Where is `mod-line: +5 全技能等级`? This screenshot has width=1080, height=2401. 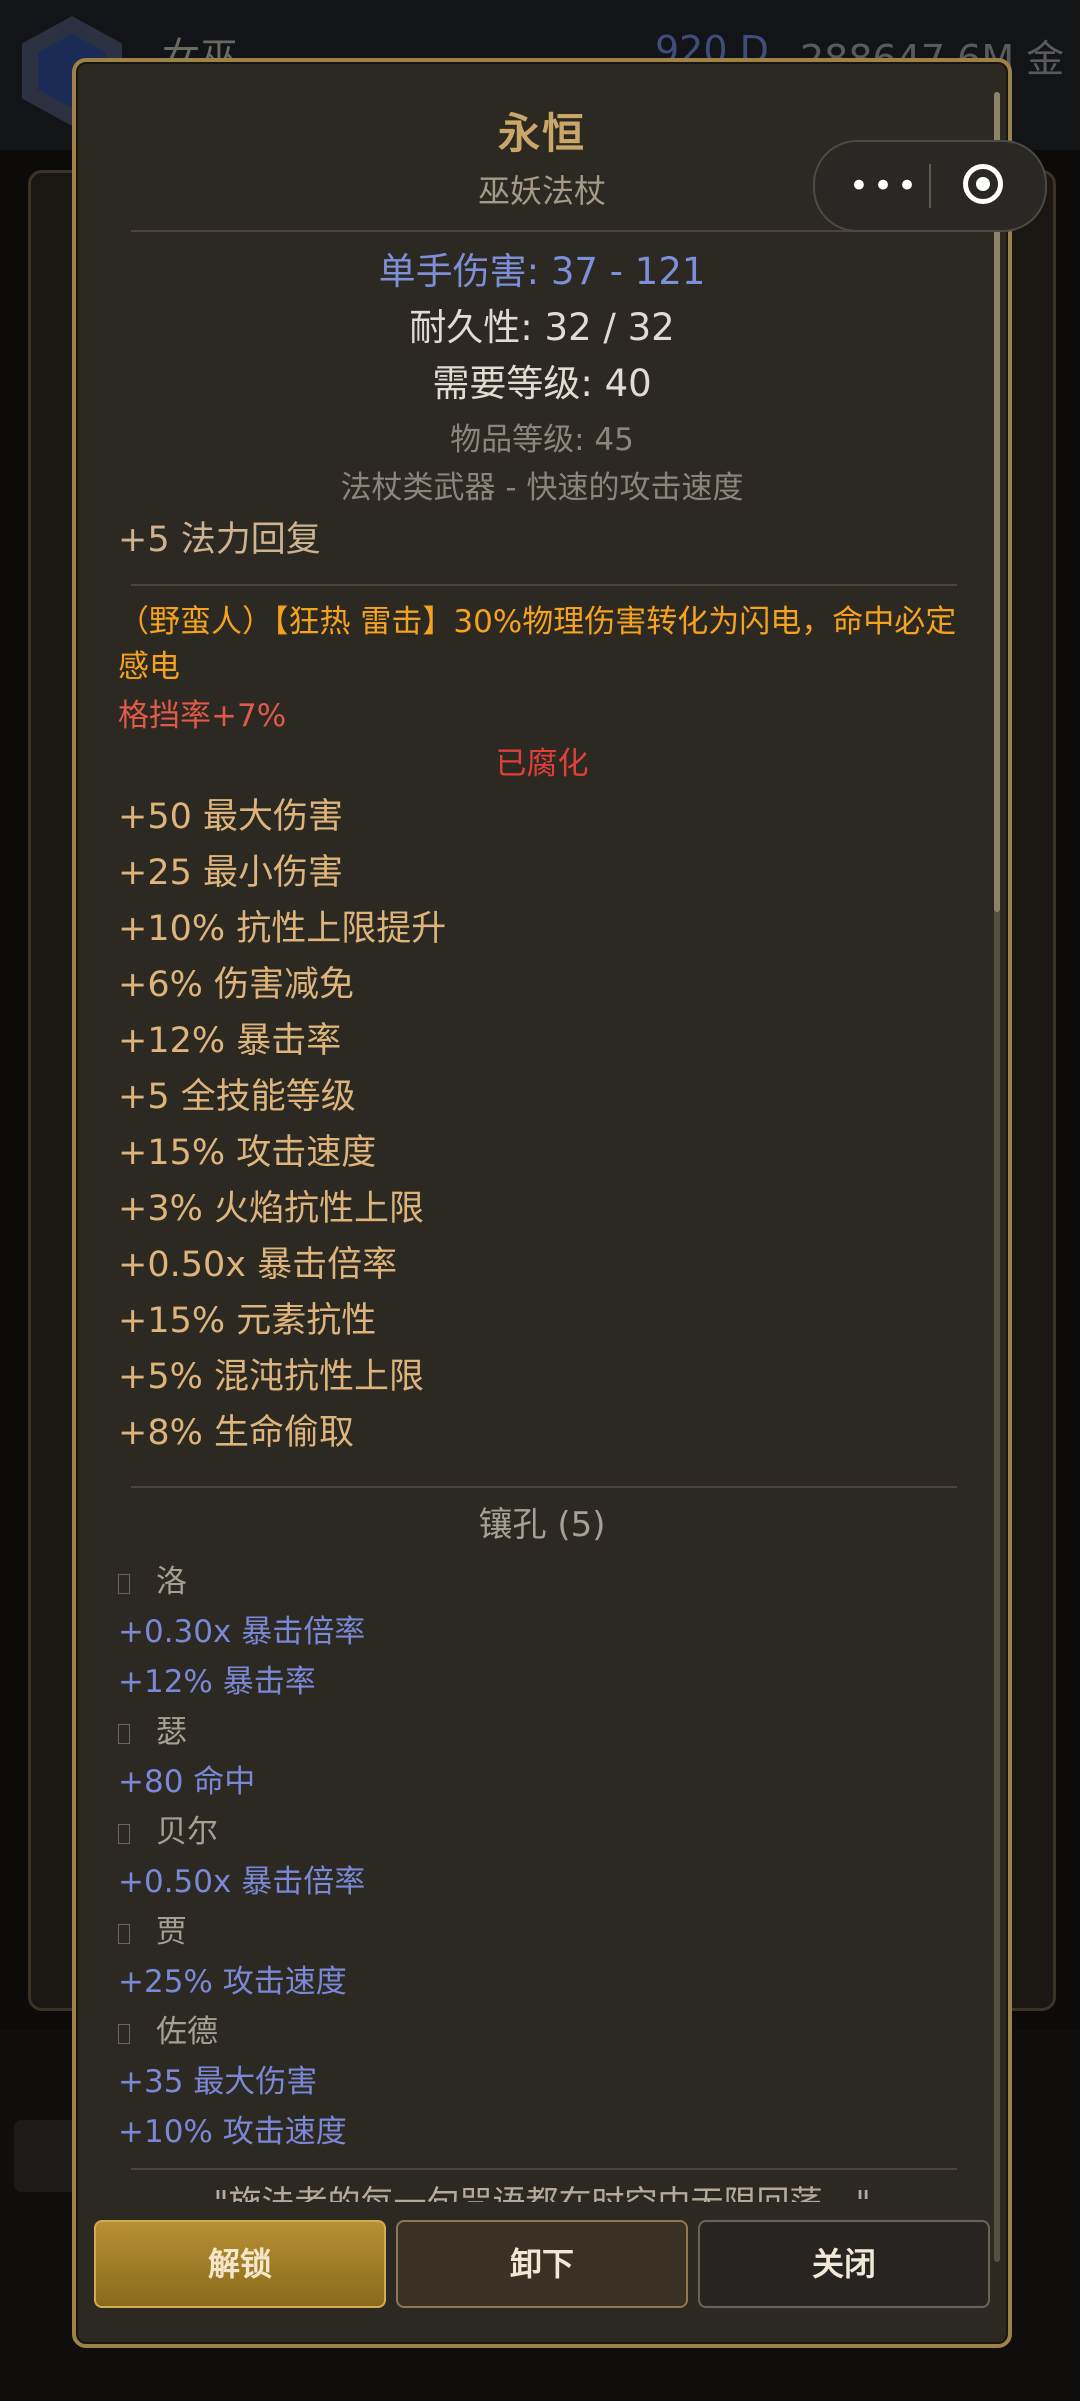 mod-line: +5 全技能等级 is located at coordinates (237, 1097).